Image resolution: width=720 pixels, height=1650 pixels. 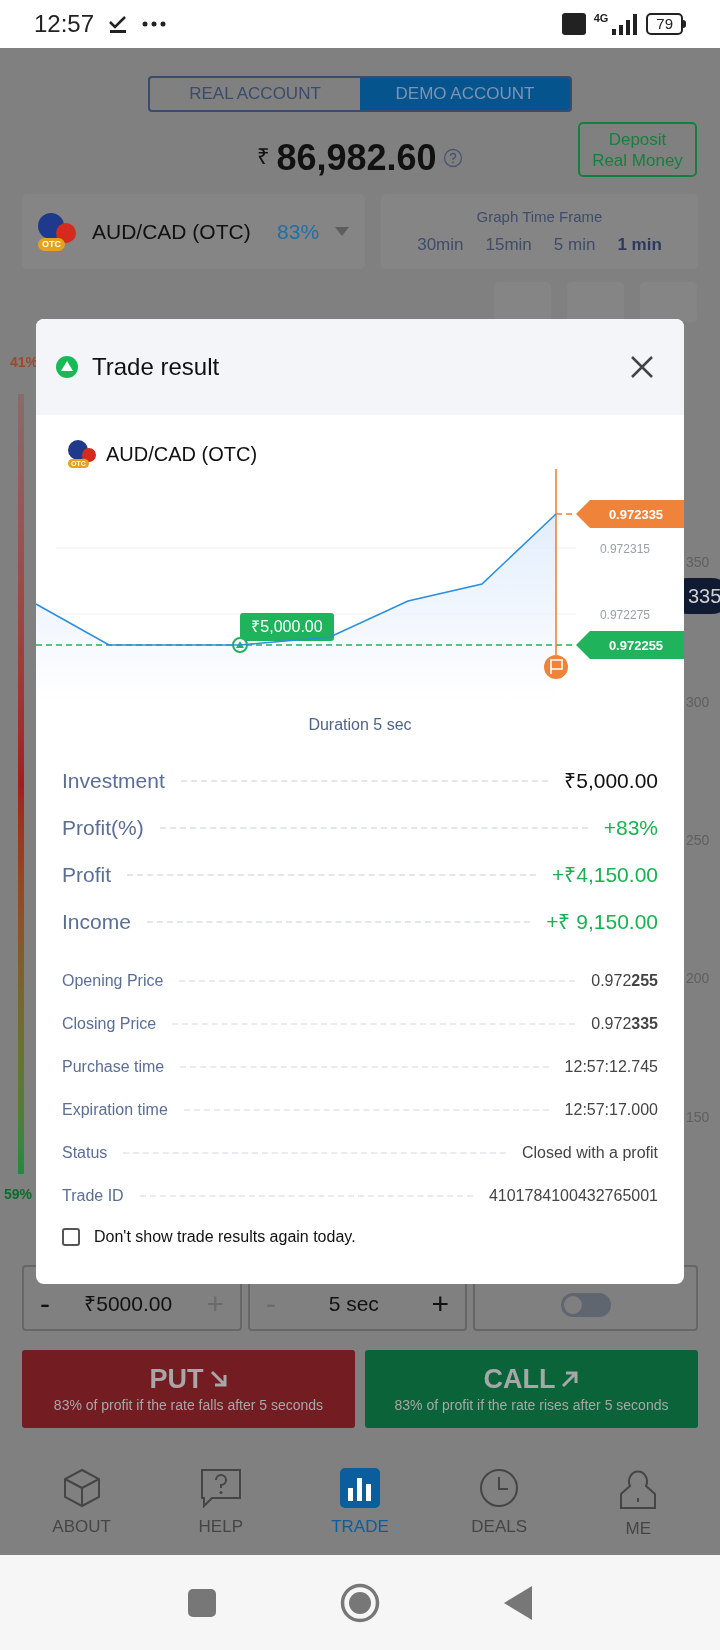 I want to click on checkbox, so click(x=71, y=1237).